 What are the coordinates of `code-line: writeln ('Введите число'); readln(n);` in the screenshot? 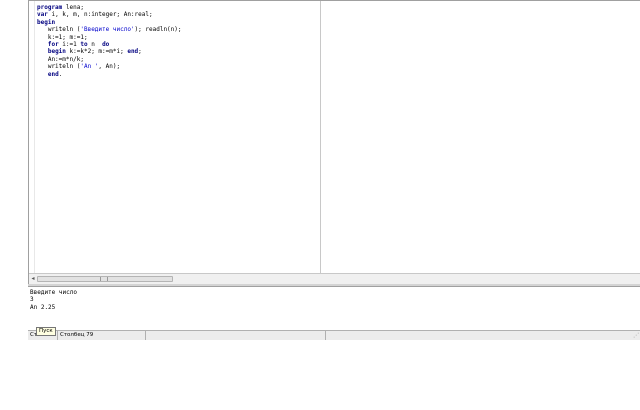 It's located at (109, 29).